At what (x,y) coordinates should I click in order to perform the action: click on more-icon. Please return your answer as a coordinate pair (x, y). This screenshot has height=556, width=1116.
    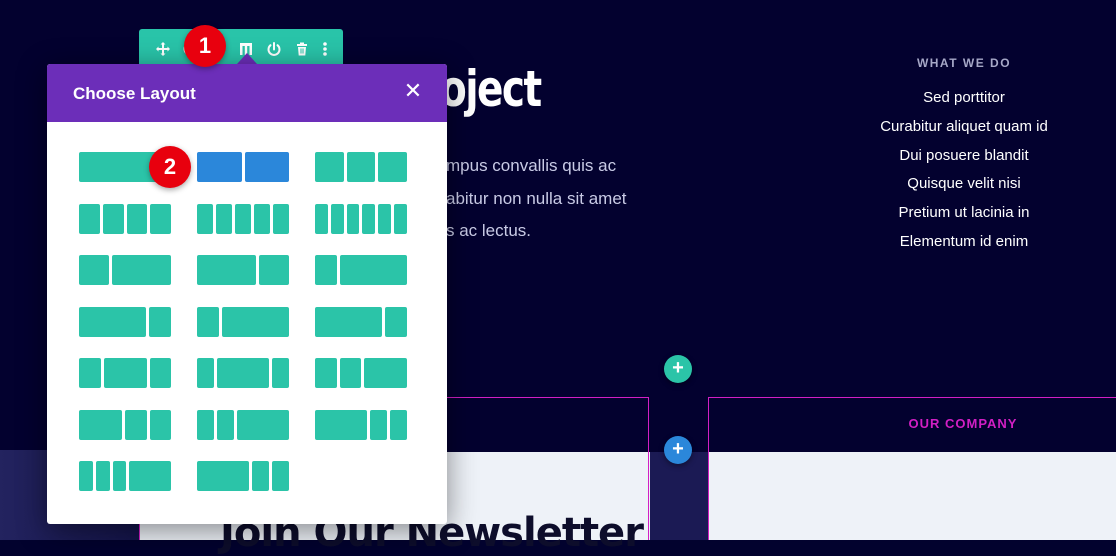
    Looking at the image, I should click on (325, 49).